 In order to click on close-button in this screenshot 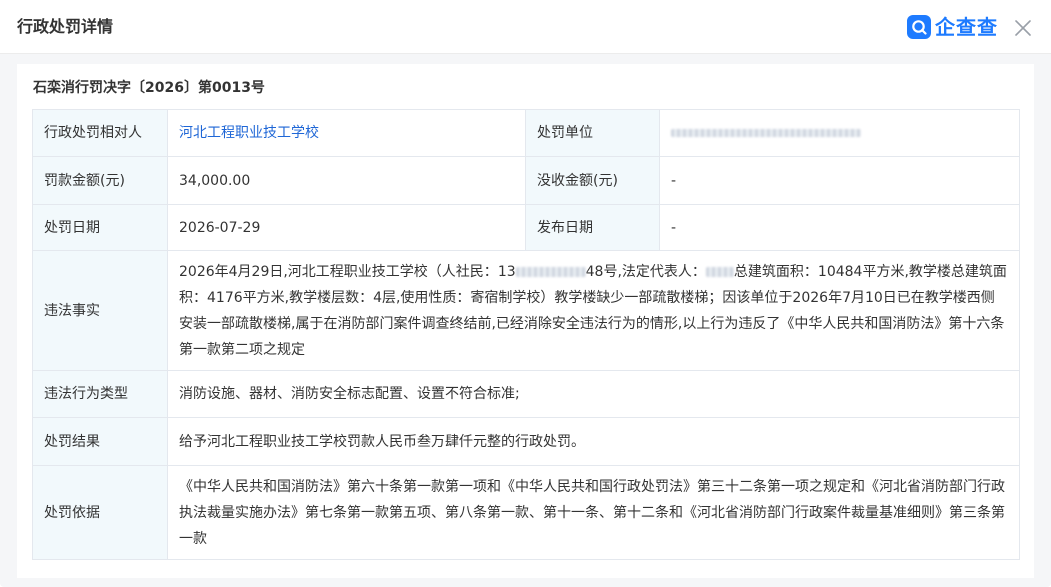, I will do `click(1023, 28)`.